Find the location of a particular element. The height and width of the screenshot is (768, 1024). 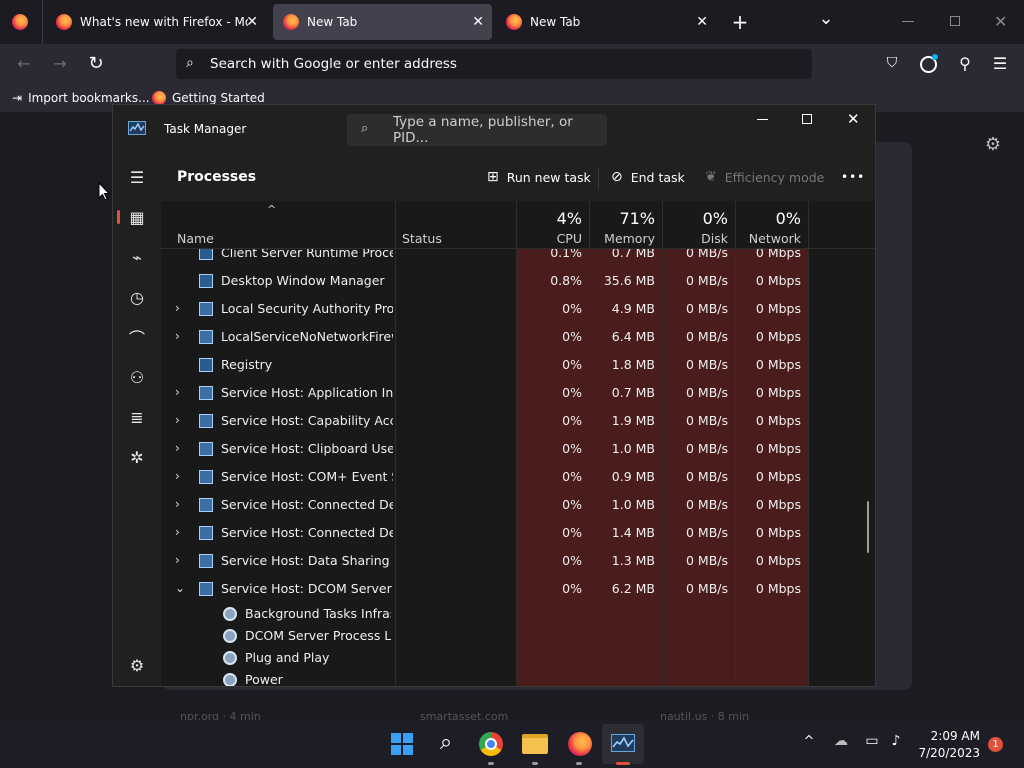

column-disk: Disk is located at coordinates (695, 238).